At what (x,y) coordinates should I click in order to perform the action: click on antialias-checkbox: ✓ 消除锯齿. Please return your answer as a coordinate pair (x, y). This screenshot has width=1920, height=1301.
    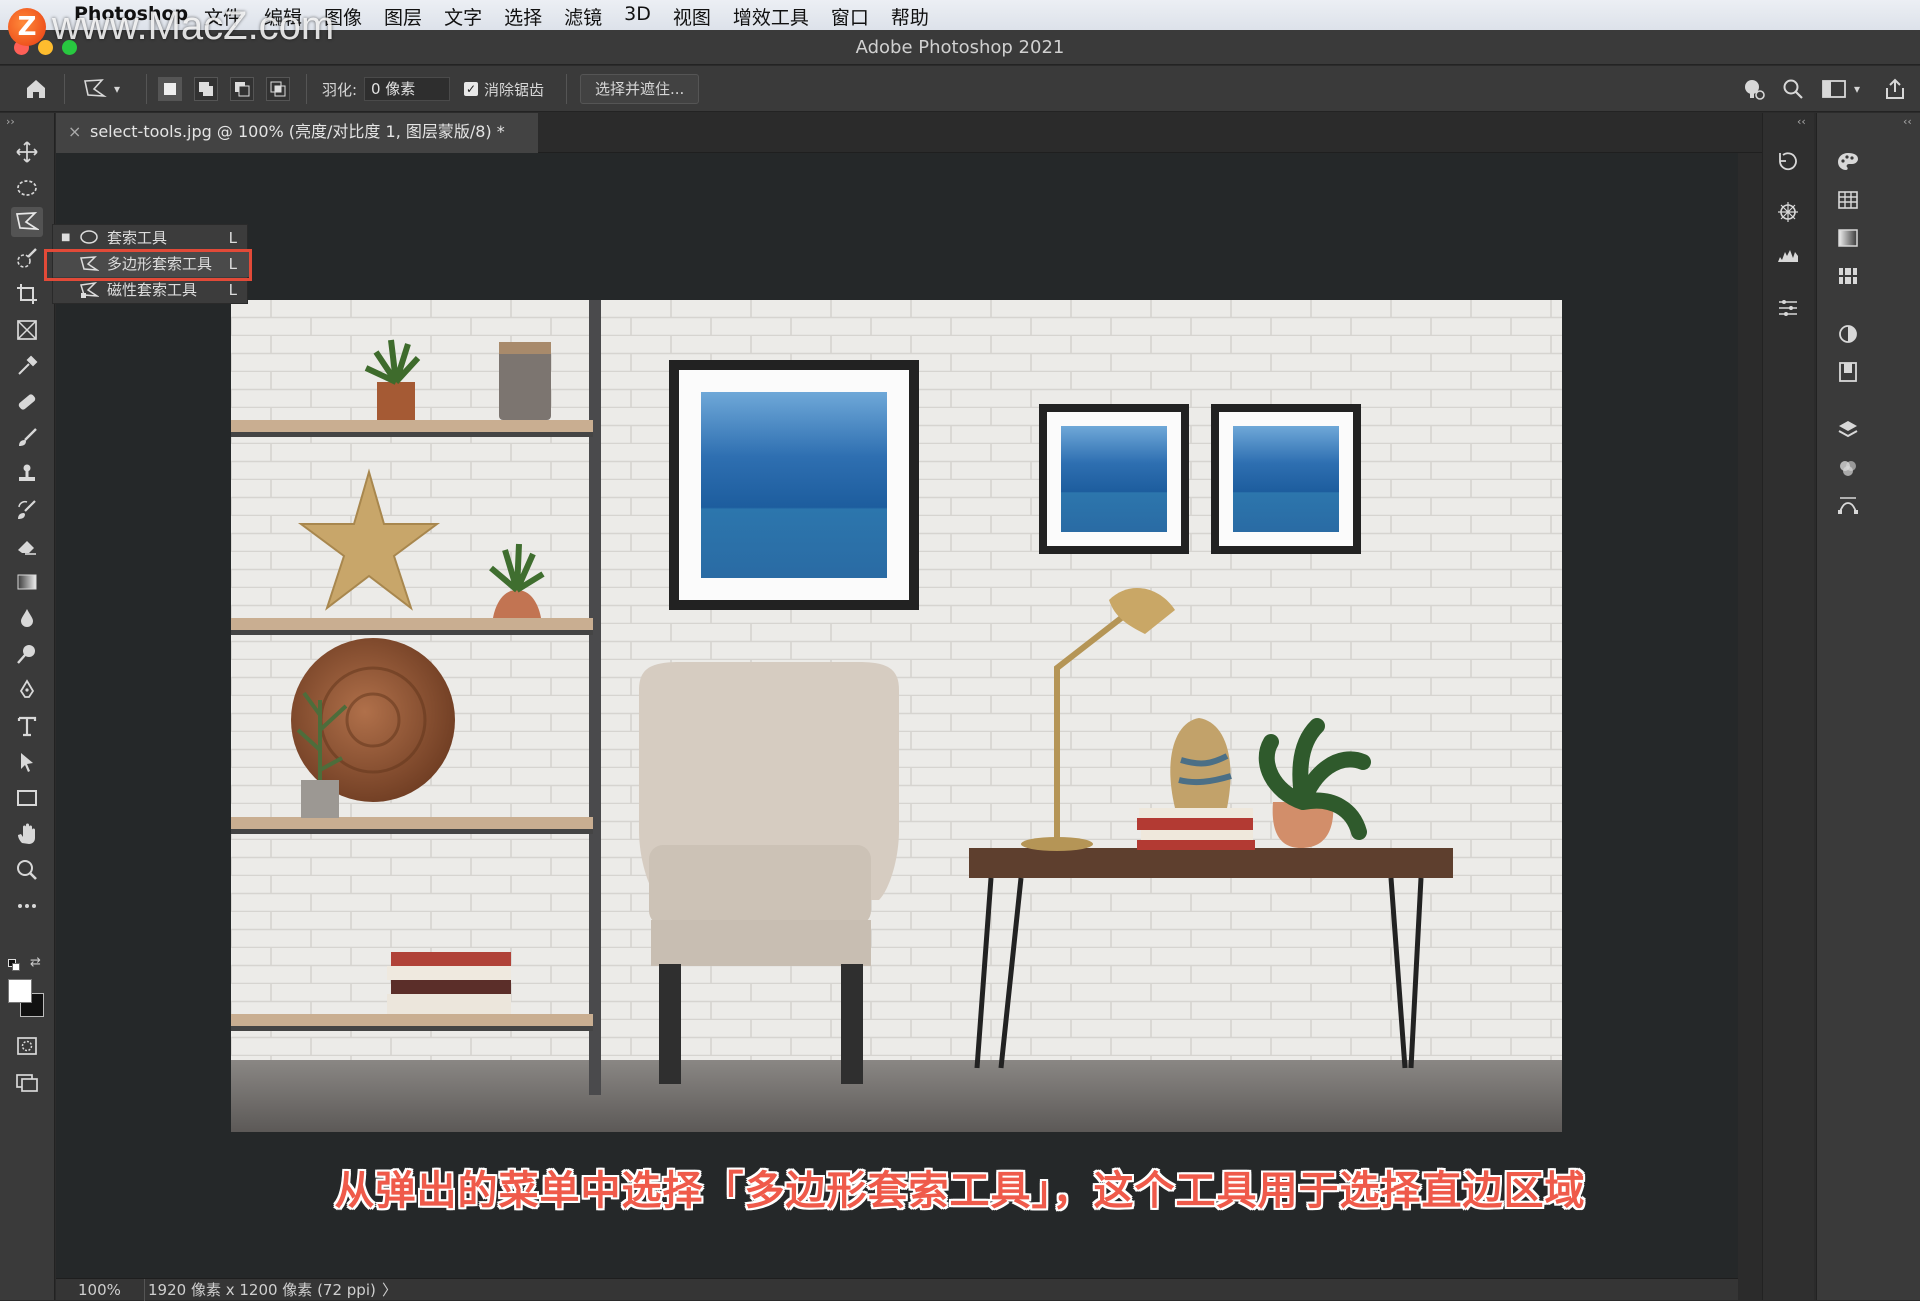
    Looking at the image, I should click on (504, 89).